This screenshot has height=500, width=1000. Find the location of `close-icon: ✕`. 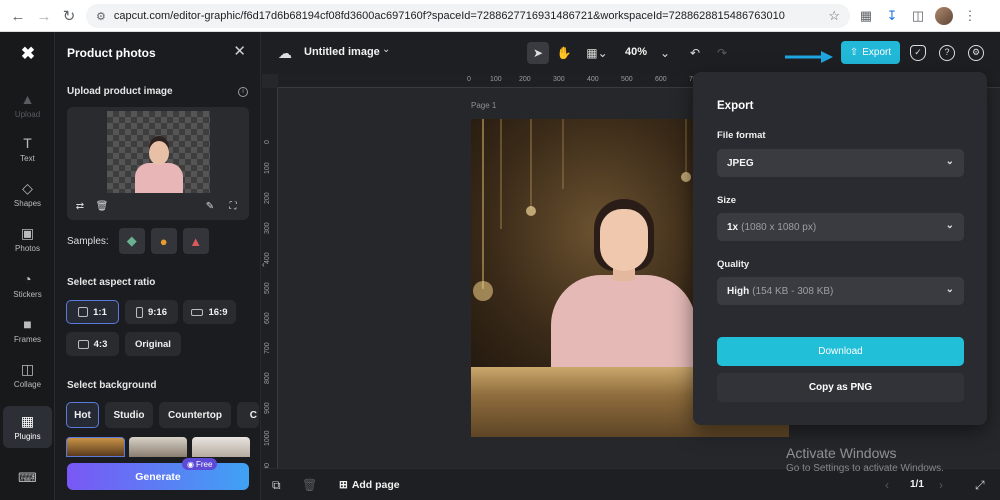

close-icon: ✕ is located at coordinates (239, 51).